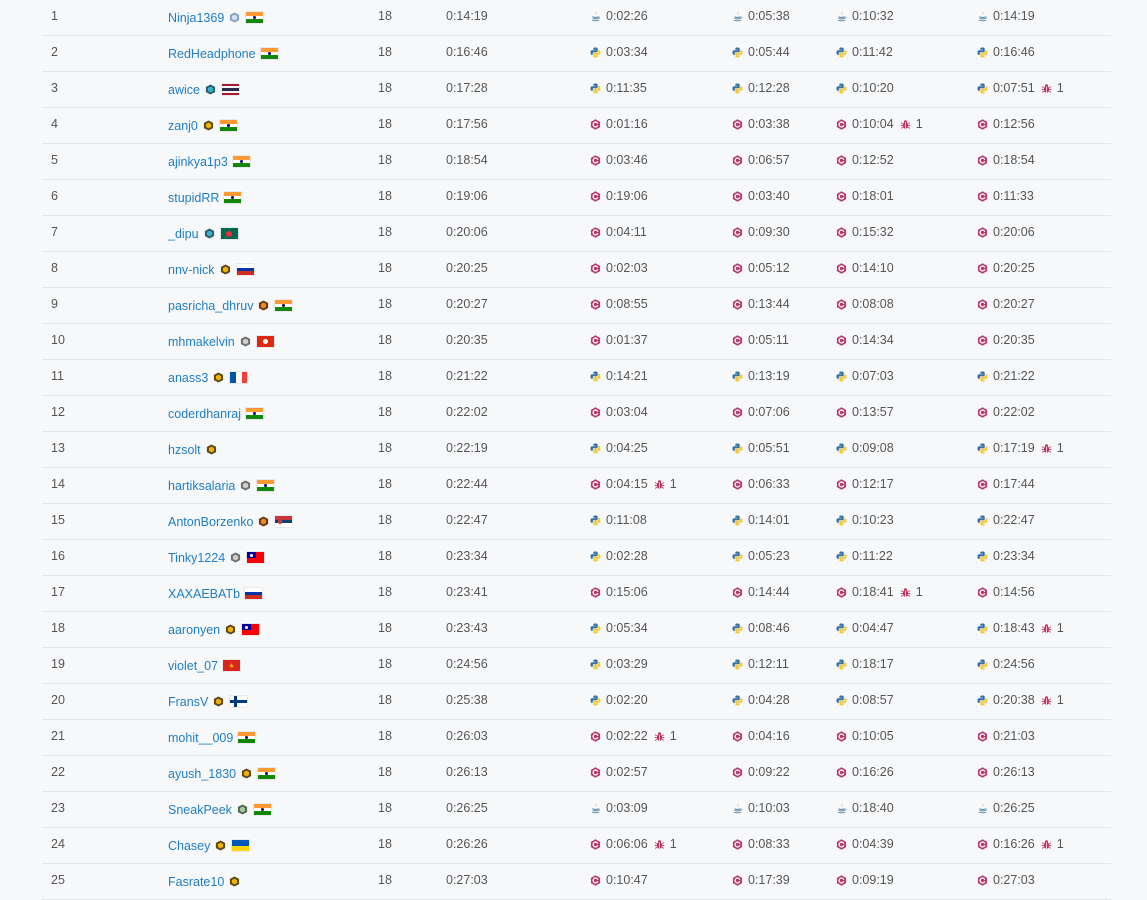  What do you see at coordinates (865, 520) in the screenshot?
I see `submission-q3: 0:10:23` at bounding box center [865, 520].